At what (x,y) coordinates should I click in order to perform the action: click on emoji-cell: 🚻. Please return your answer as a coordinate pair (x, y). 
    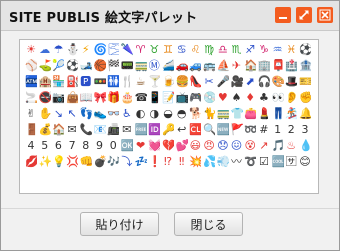
    Looking at the image, I should click on (113, 82).